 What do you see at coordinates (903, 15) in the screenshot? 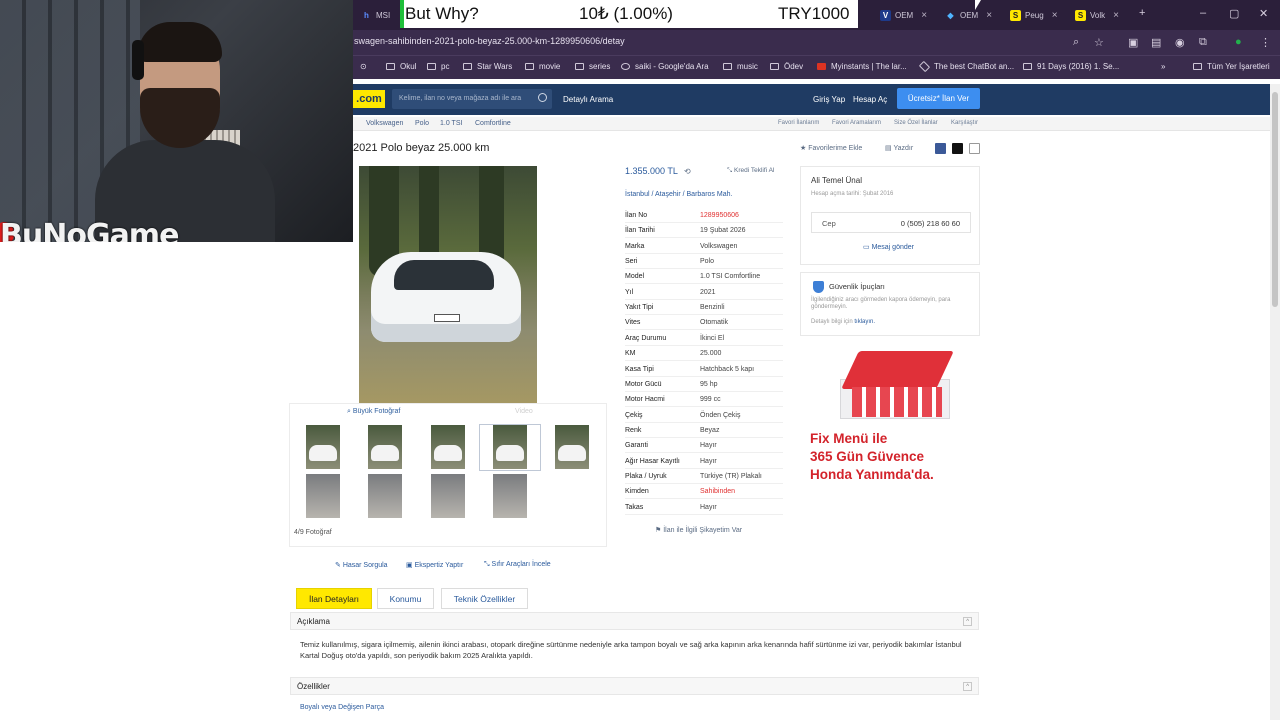
I see `tab-oem-1: V OEM ×` at bounding box center [903, 15].